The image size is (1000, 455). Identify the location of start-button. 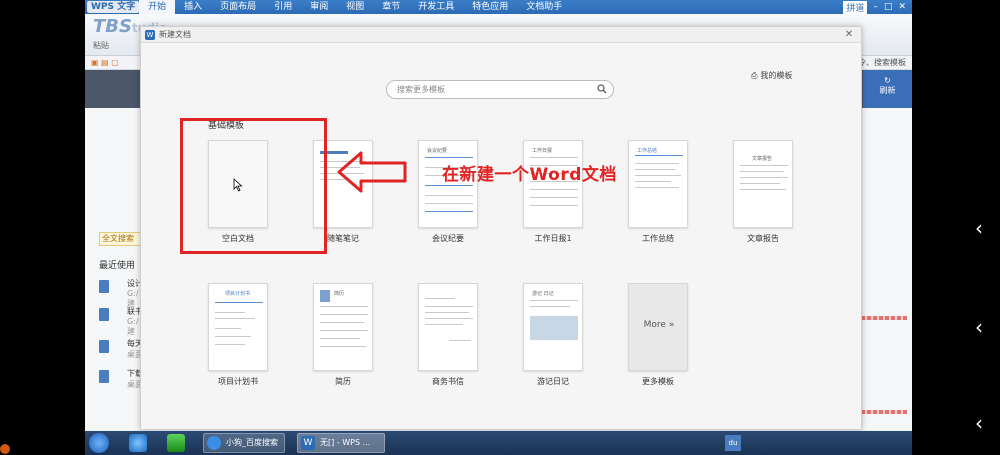
(99, 443).